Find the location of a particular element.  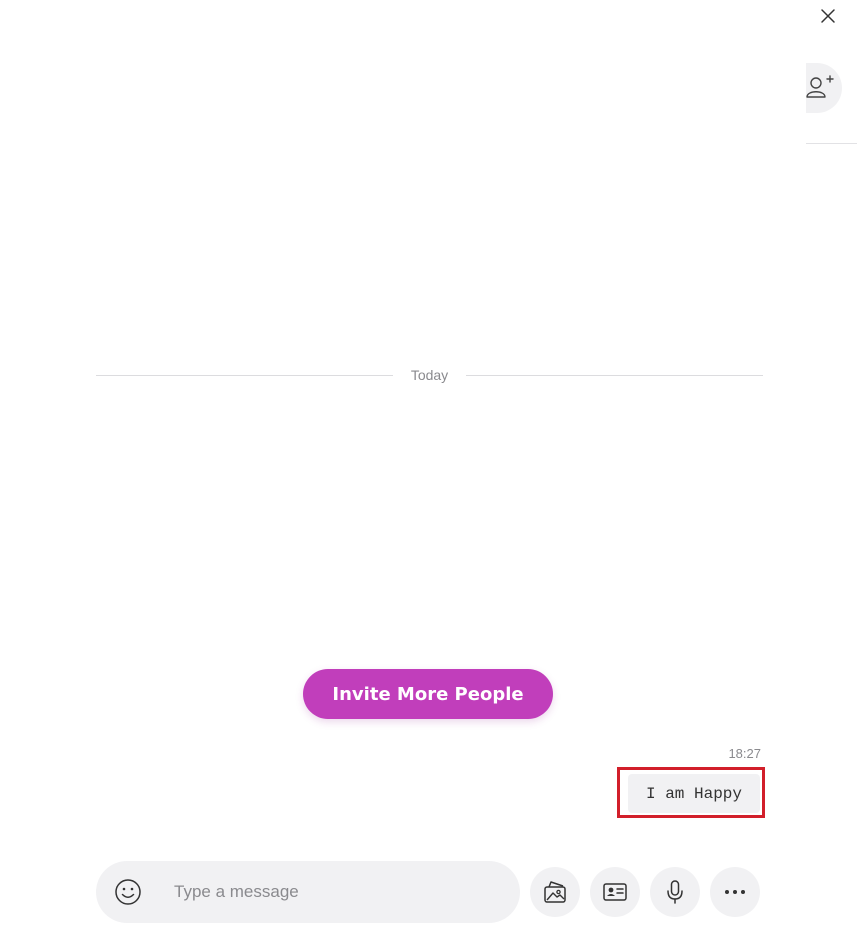

more-options-button is located at coordinates (735, 892).